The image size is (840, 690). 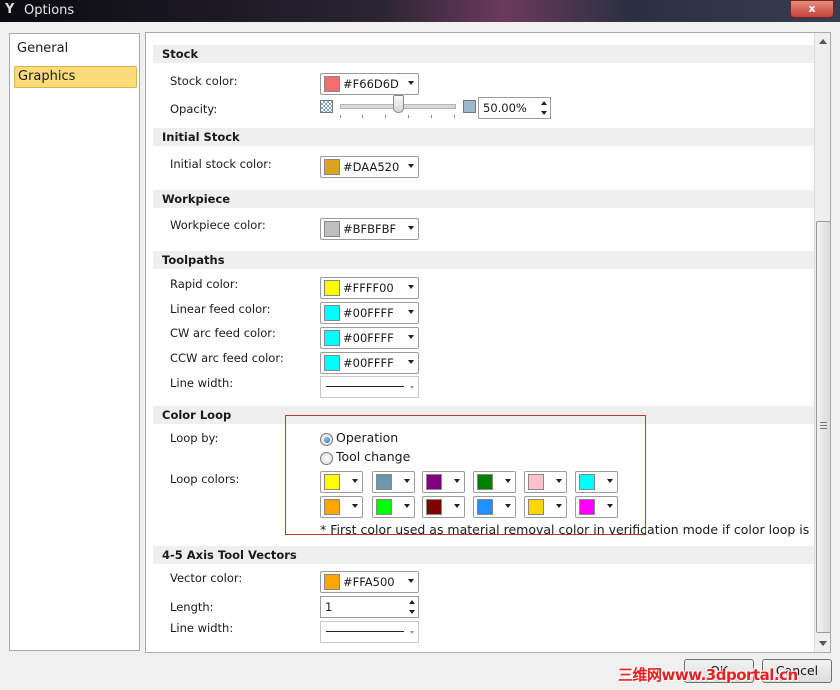 What do you see at coordinates (373, 456) in the screenshot?
I see `radio-tool-change-label: Tool change` at bounding box center [373, 456].